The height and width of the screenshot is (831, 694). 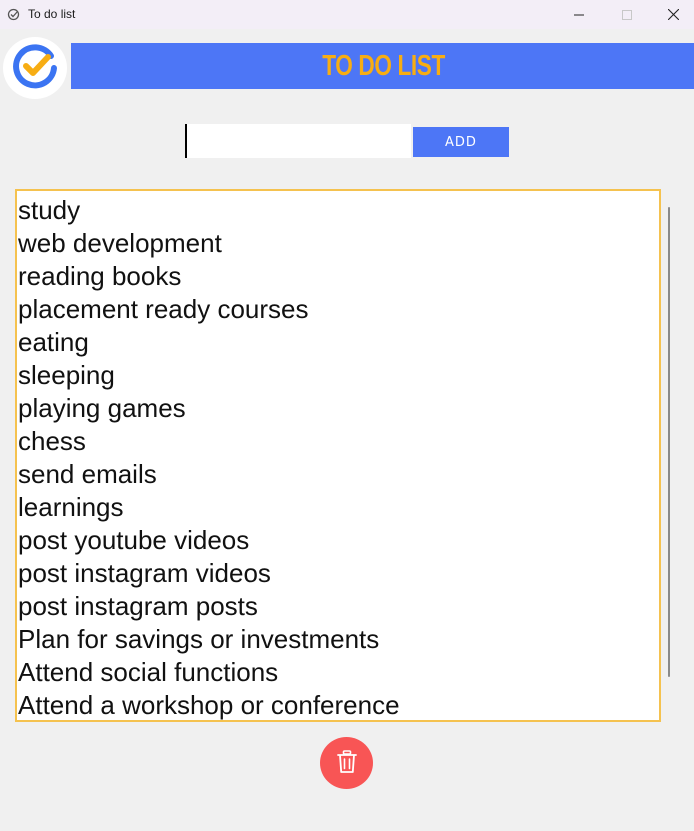 What do you see at coordinates (298, 141) in the screenshot?
I see `task-input` at bounding box center [298, 141].